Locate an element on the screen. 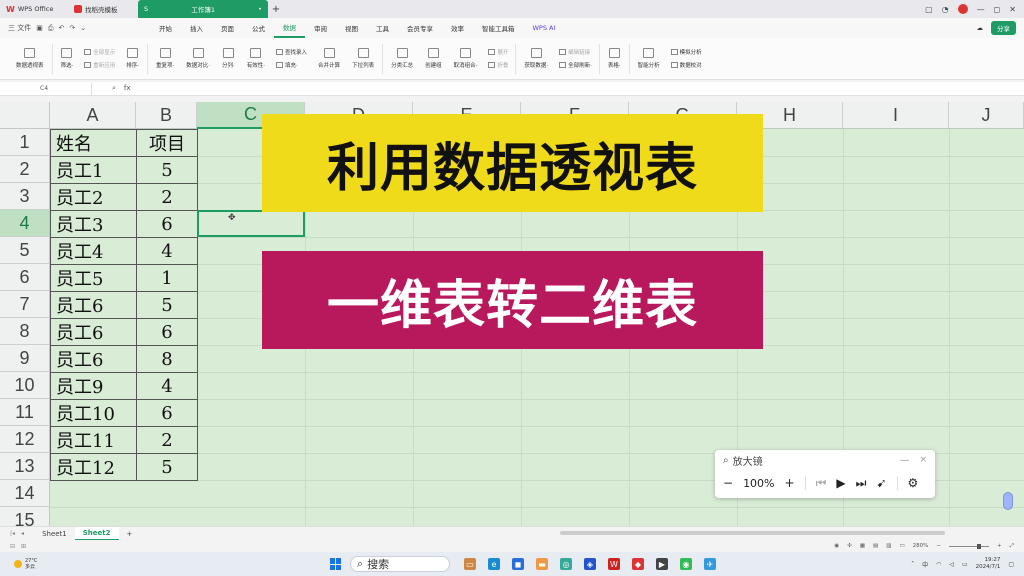  zoom-slider is located at coordinates (968, 546).